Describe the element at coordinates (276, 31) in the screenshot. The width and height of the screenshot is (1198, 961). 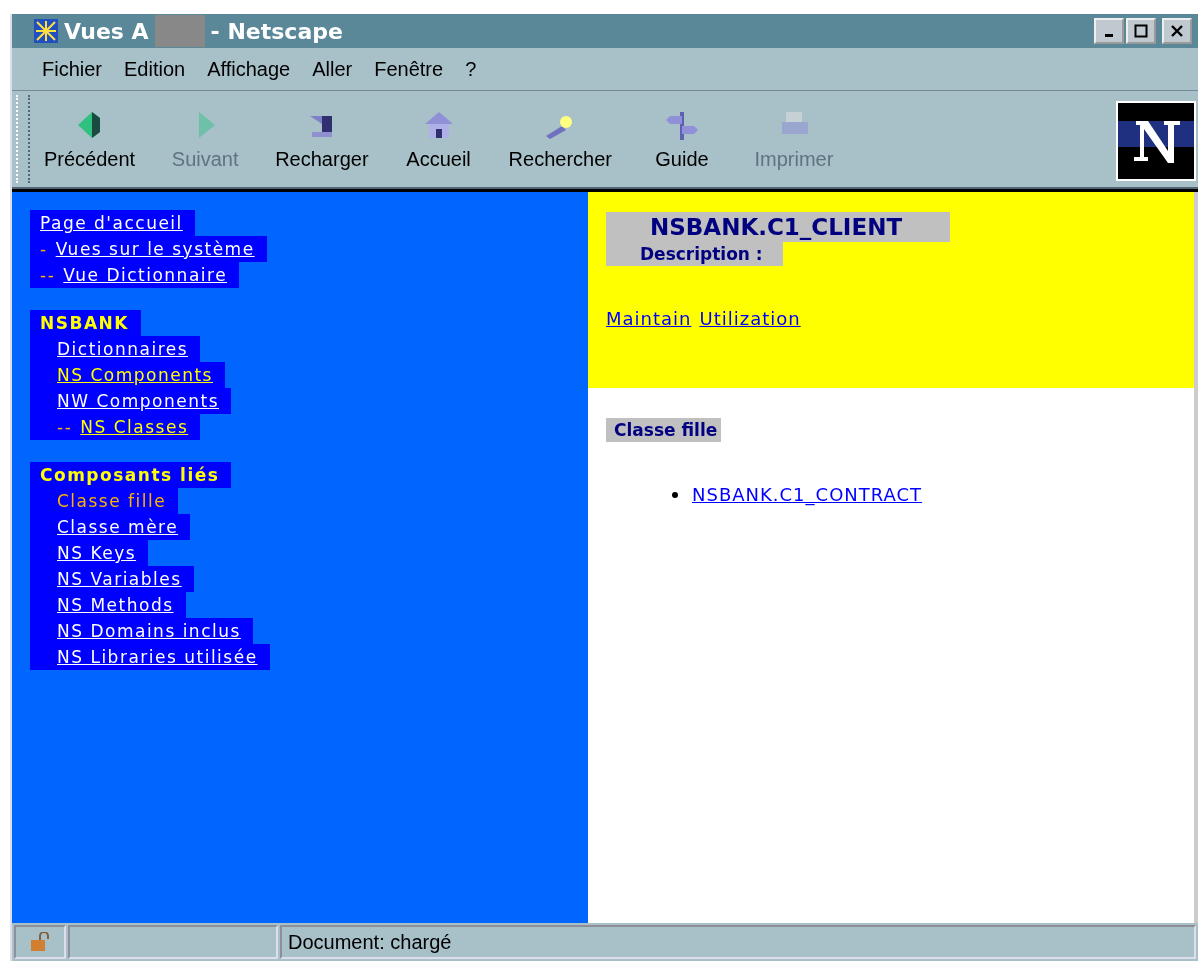
I see `window-title: - Netscape` at that location.